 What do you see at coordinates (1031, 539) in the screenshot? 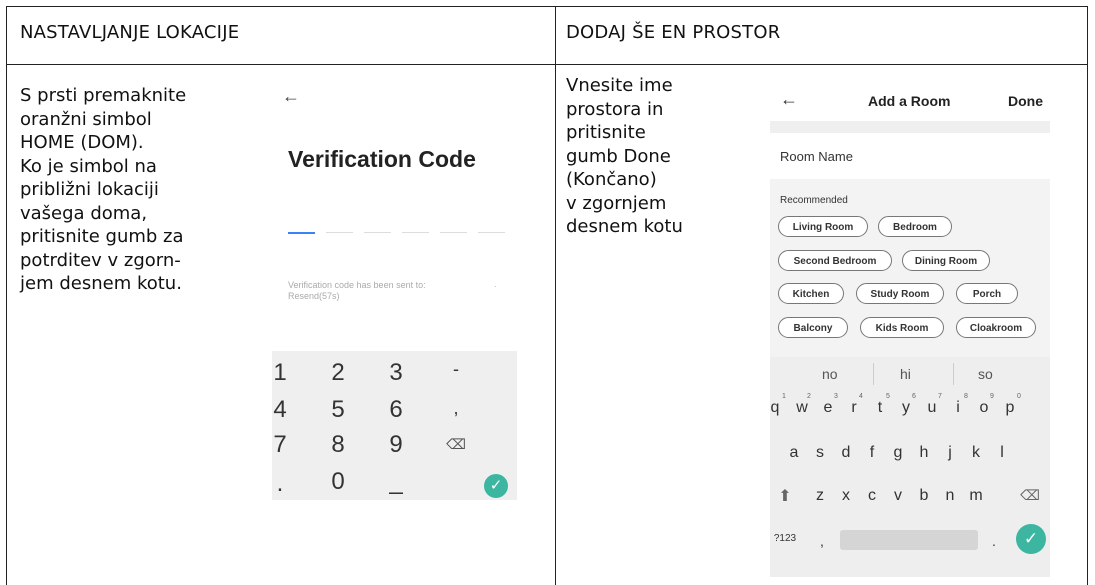
I see `enter-check-icon: ✓` at bounding box center [1031, 539].